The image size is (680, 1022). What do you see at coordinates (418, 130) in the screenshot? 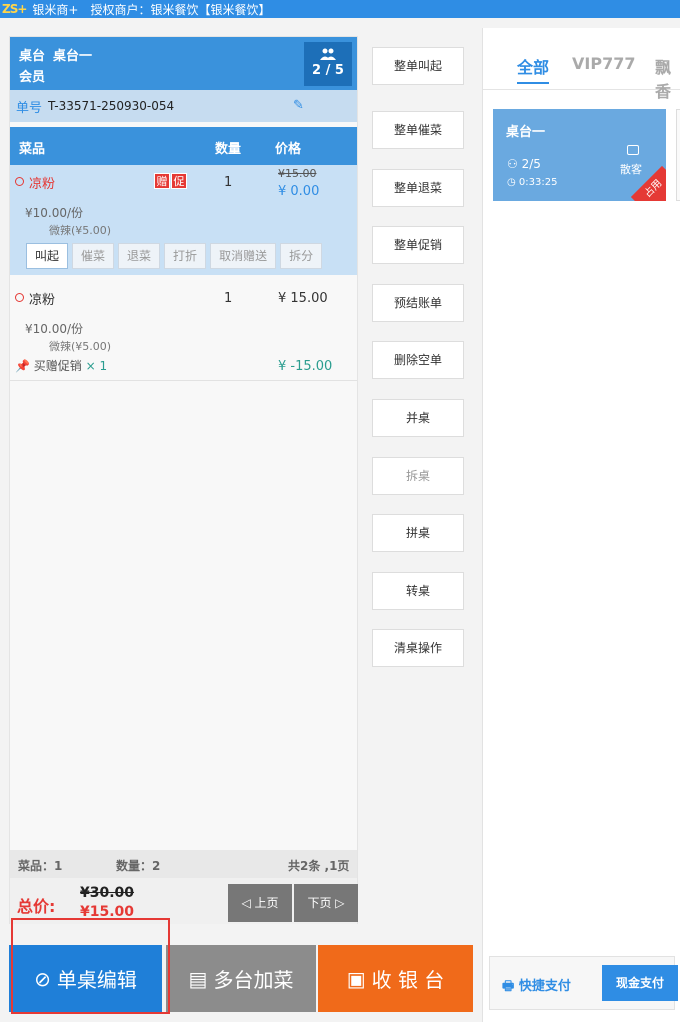
I see `rush-all-button: 整单催菜` at bounding box center [418, 130].